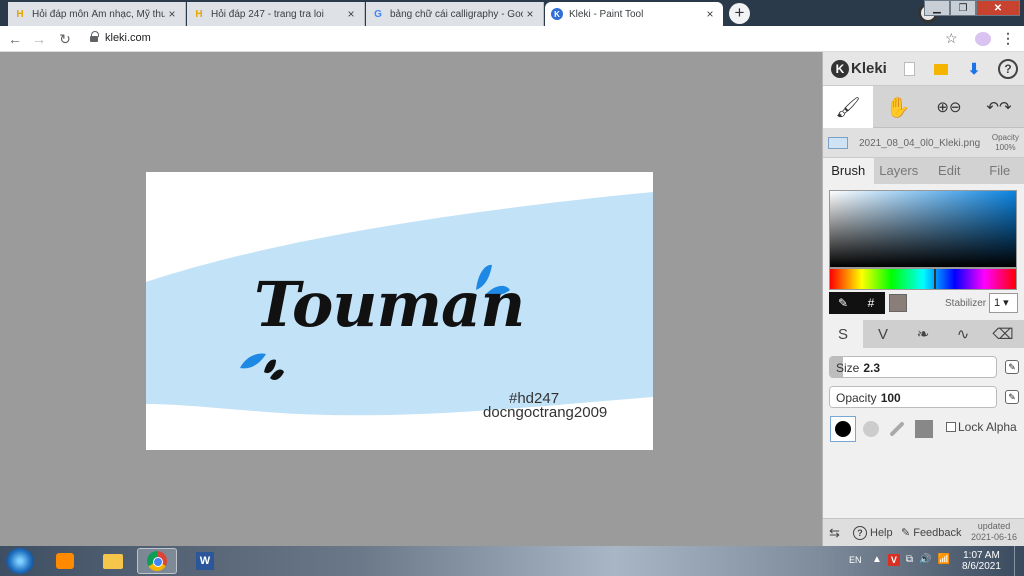 The height and width of the screenshot is (576, 1024). I want to click on opacity-value: 100%, so click(1005, 147).